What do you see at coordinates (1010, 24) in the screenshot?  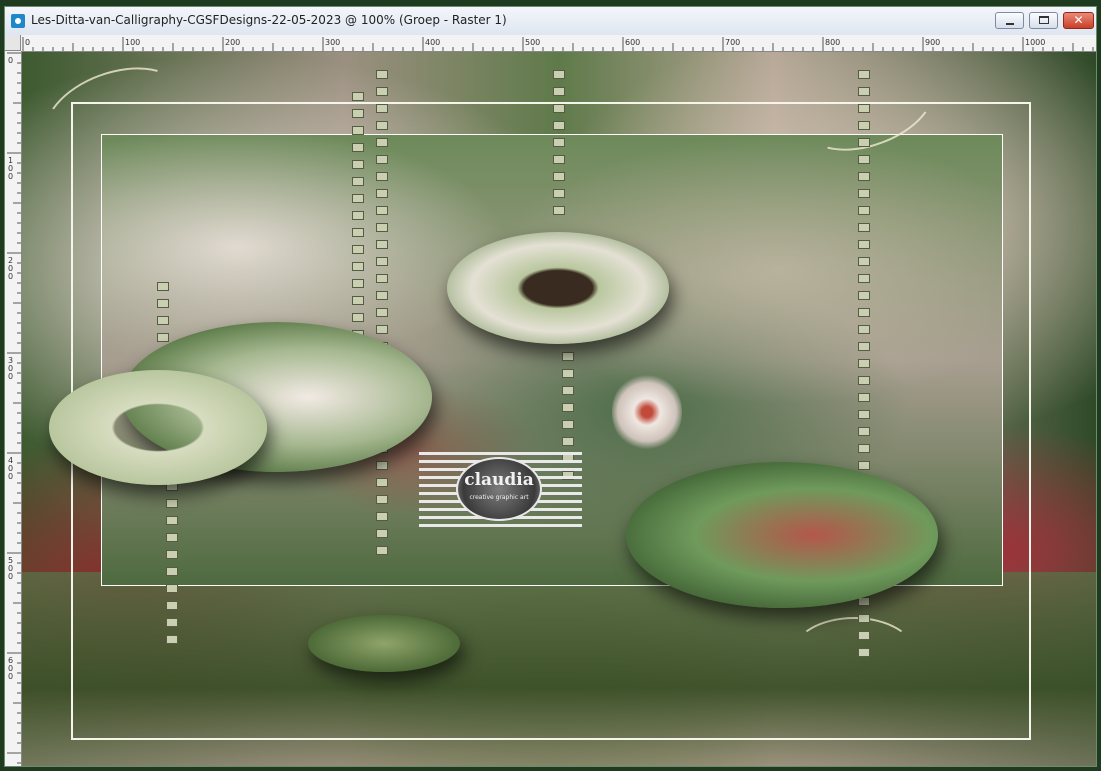 I see `minimize-icon` at bounding box center [1010, 24].